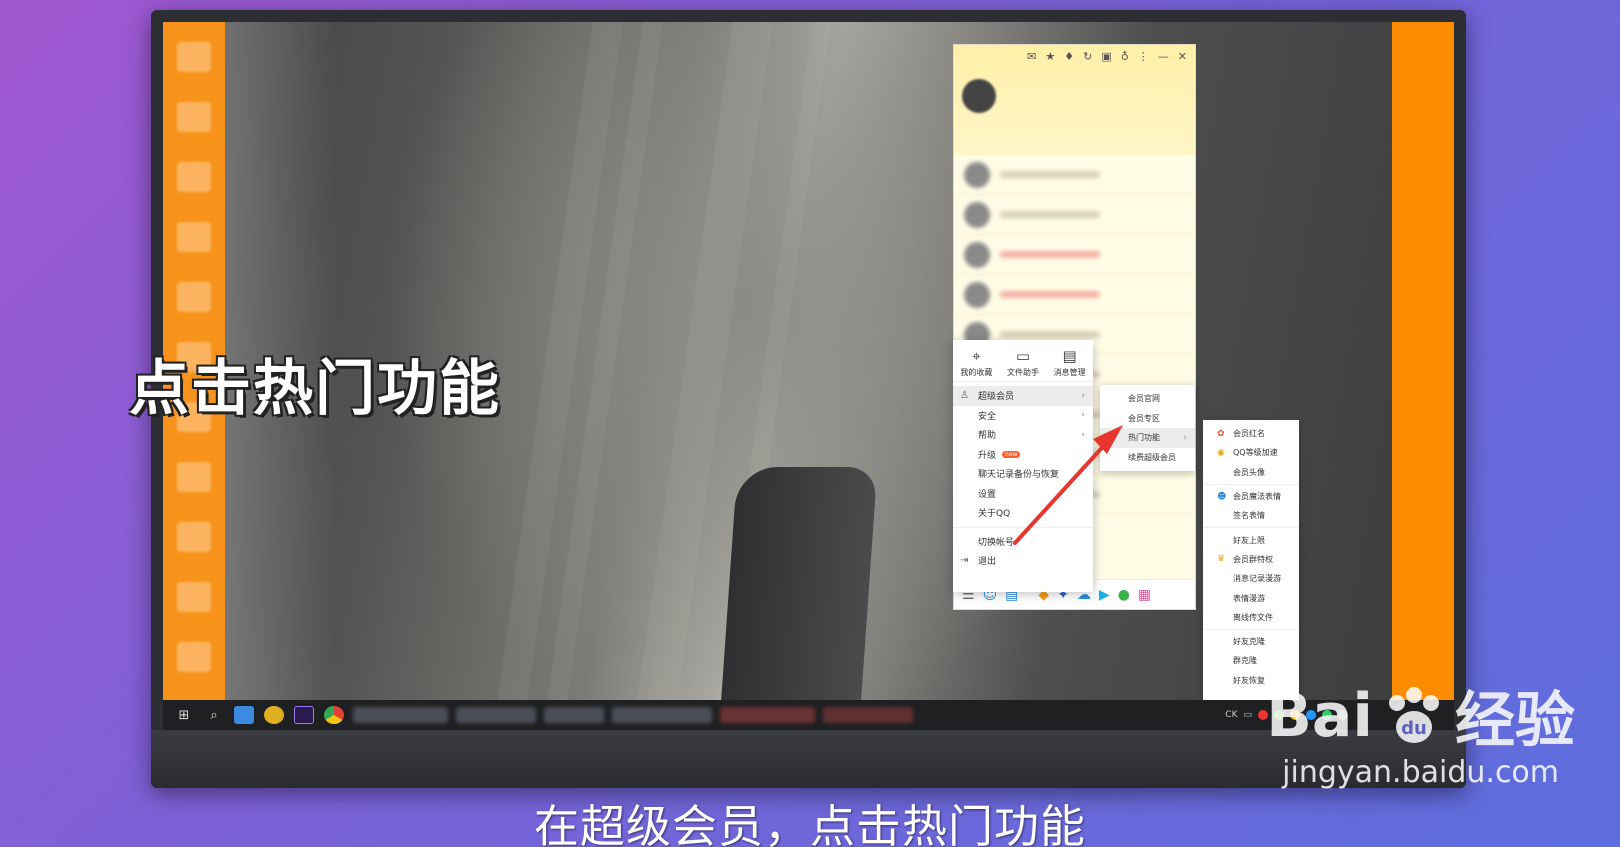  What do you see at coordinates (1251, 452) in the screenshot?
I see `hot-item-level-boost: ◉ QQ等级加速` at bounding box center [1251, 452].